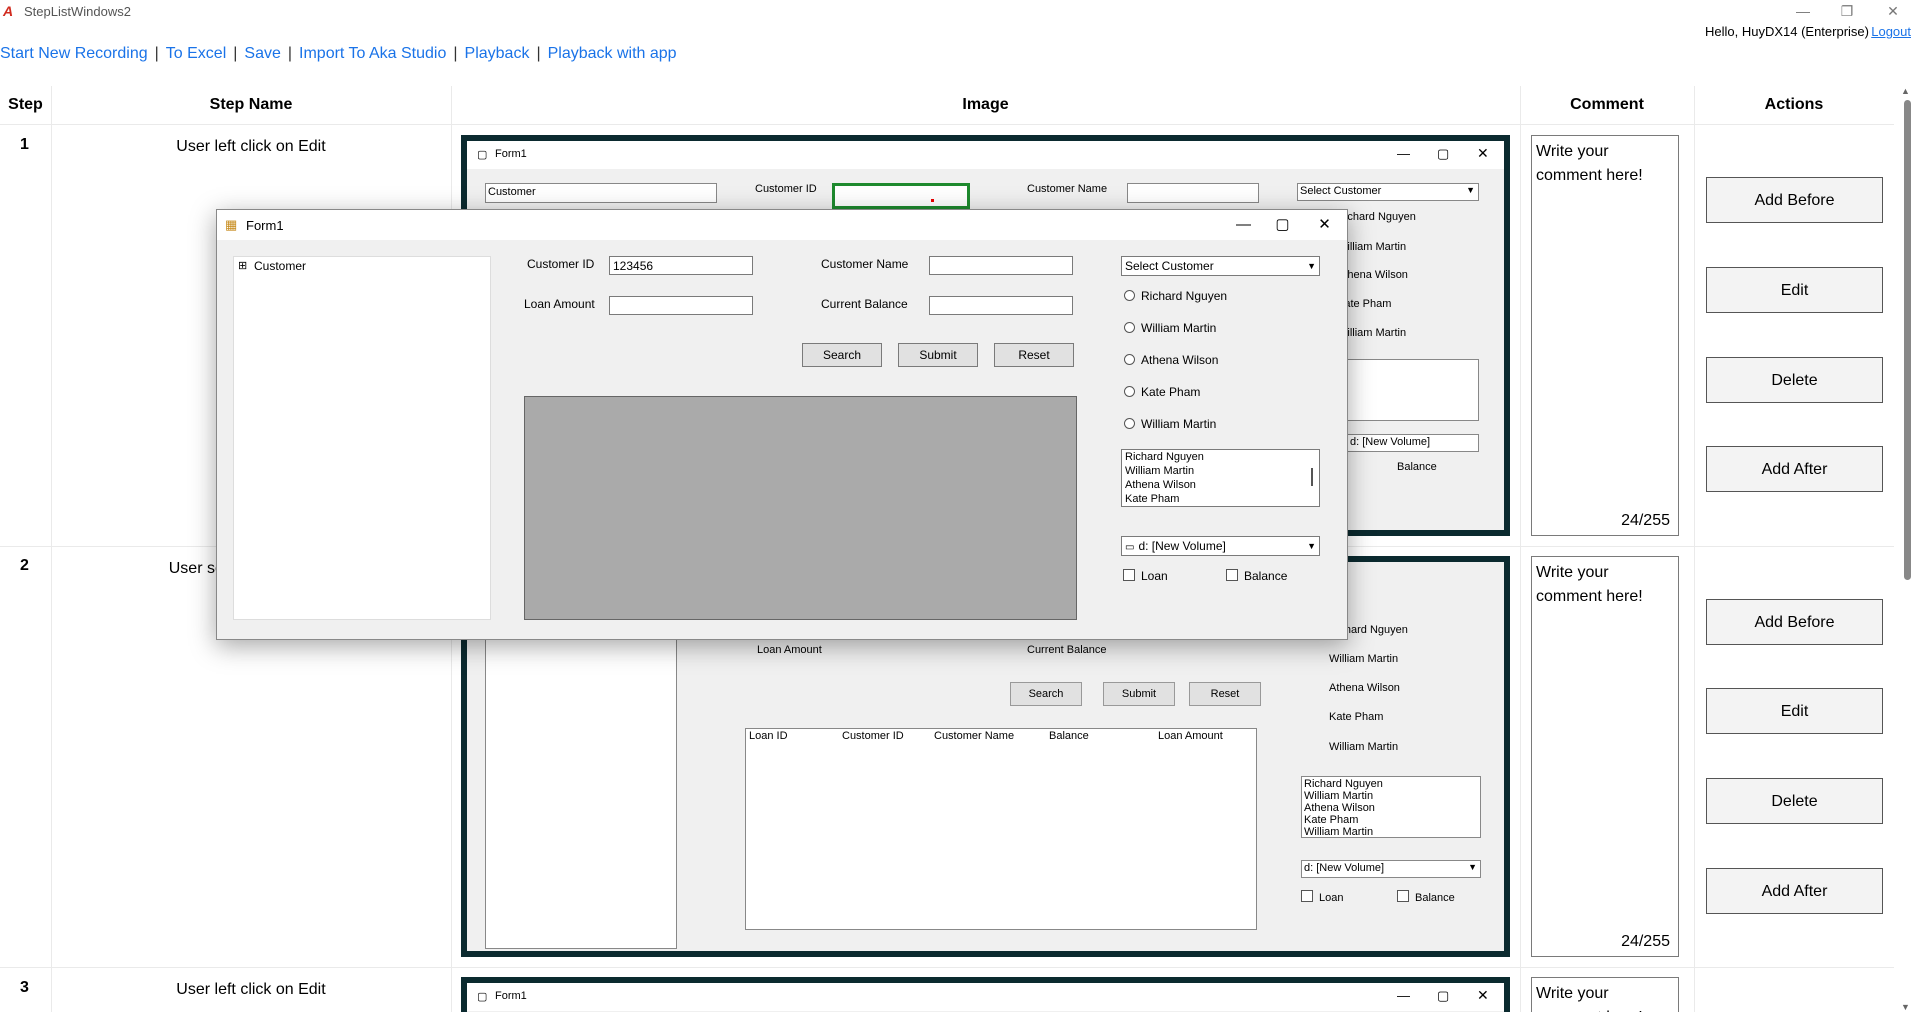  Describe the element at coordinates (1376, 217) in the screenshot. I see `thumb-radio: Richard Nguyen` at that location.